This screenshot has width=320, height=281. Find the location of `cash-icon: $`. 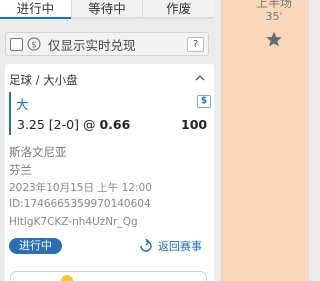

cash-icon: $ is located at coordinates (34, 44).